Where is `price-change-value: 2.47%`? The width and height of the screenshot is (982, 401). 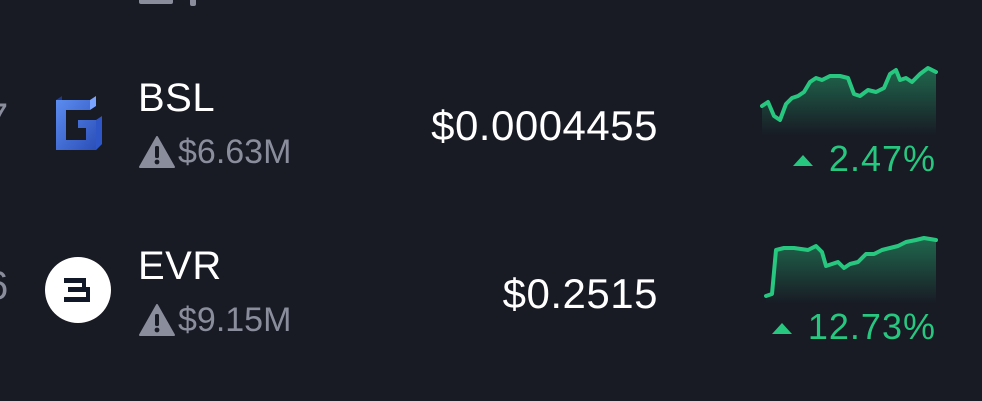 price-change-value: 2.47% is located at coordinates (882, 158).